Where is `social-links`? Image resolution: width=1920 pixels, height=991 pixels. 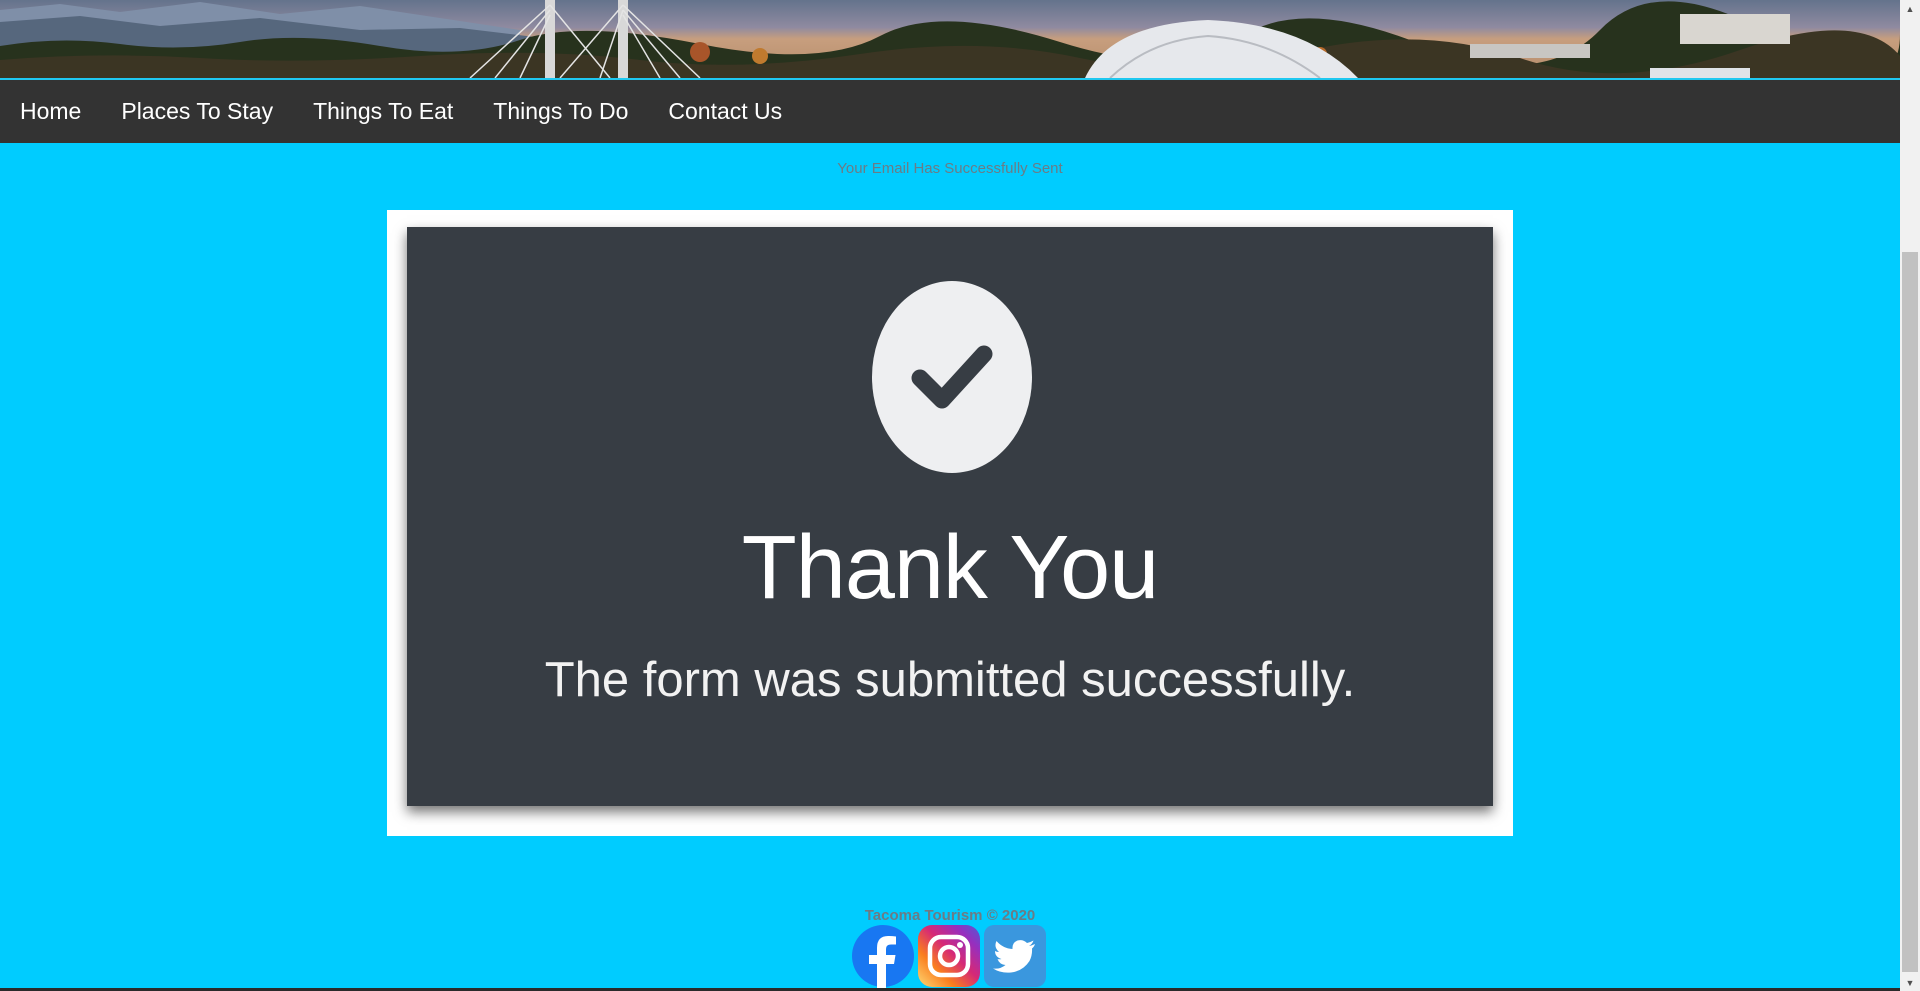
social-links is located at coordinates (949, 956).